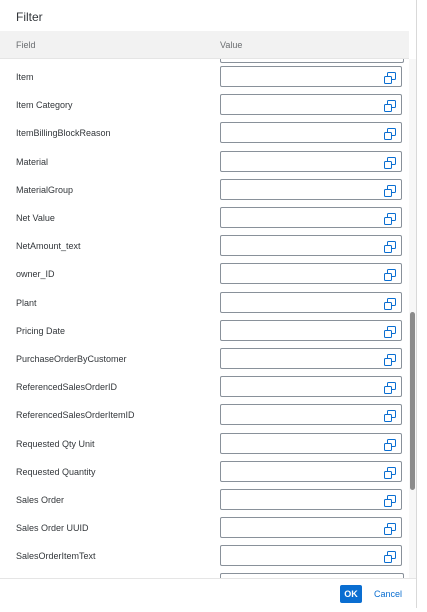  What do you see at coordinates (48, 246) in the screenshot?
I see `filter-row-label: NetAmount_text` at bounding box center [48, 246].